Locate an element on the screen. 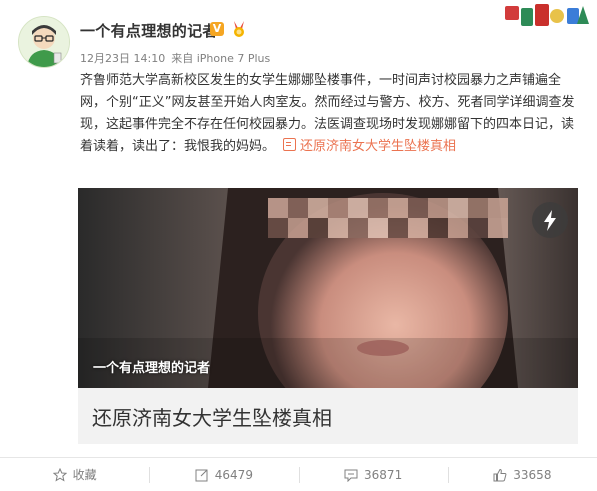 Image resolution: width=597 pixels, height=491 pixels. reporter-avatar-icon is located at coordinates (44, 42).